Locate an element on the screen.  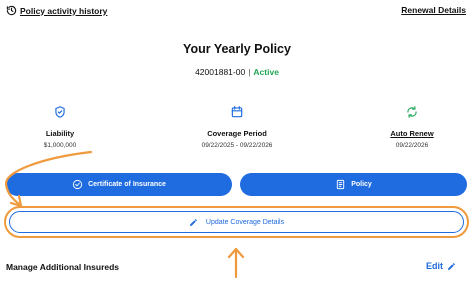
liability-value: $1,000,000 is located at coordinates (60, 145).